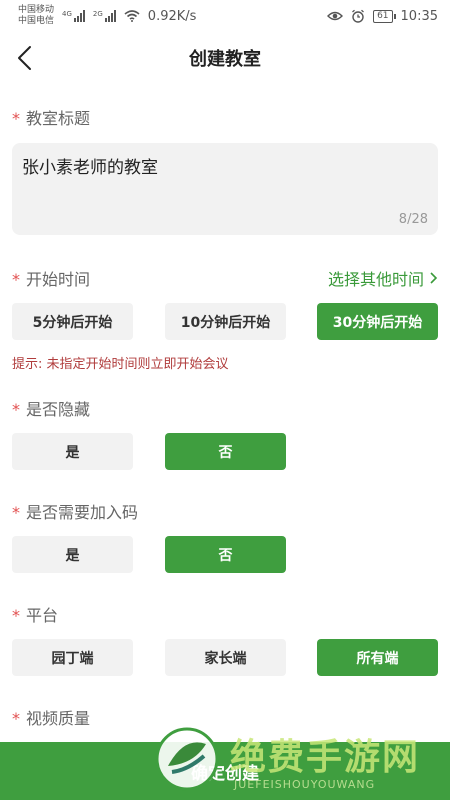  I want to click on hidden-label-text: 是否隐藏, so click(58, 409).